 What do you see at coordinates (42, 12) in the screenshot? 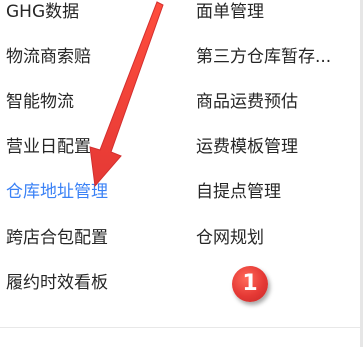
I see `menu-item-ghg-data: GHG数据` at bounding box center [42, 12].